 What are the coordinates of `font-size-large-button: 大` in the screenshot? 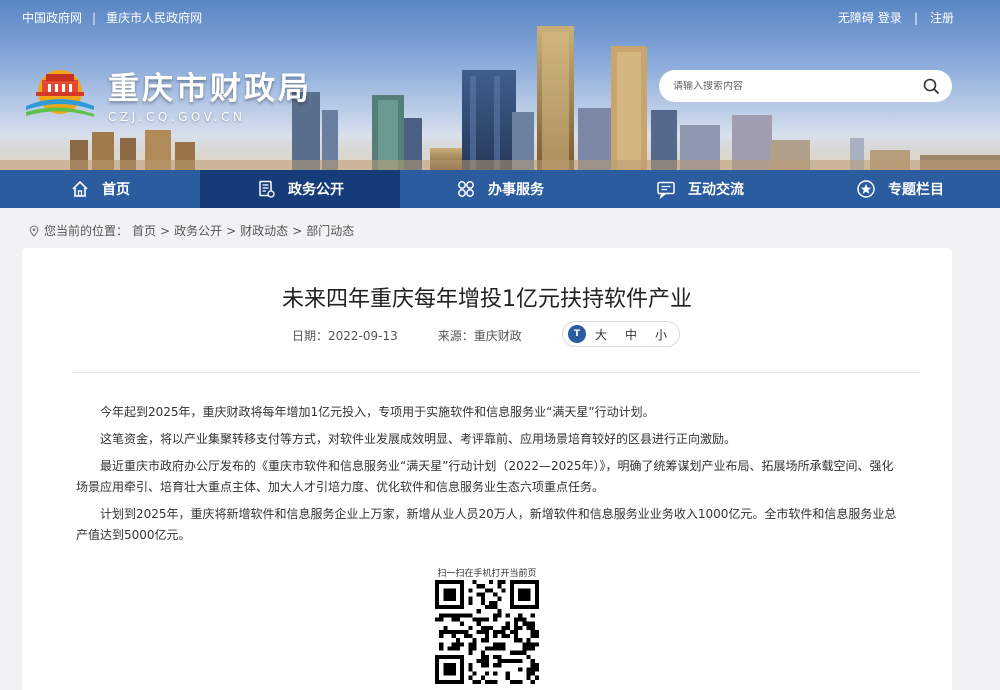 It's located at (601, 334).